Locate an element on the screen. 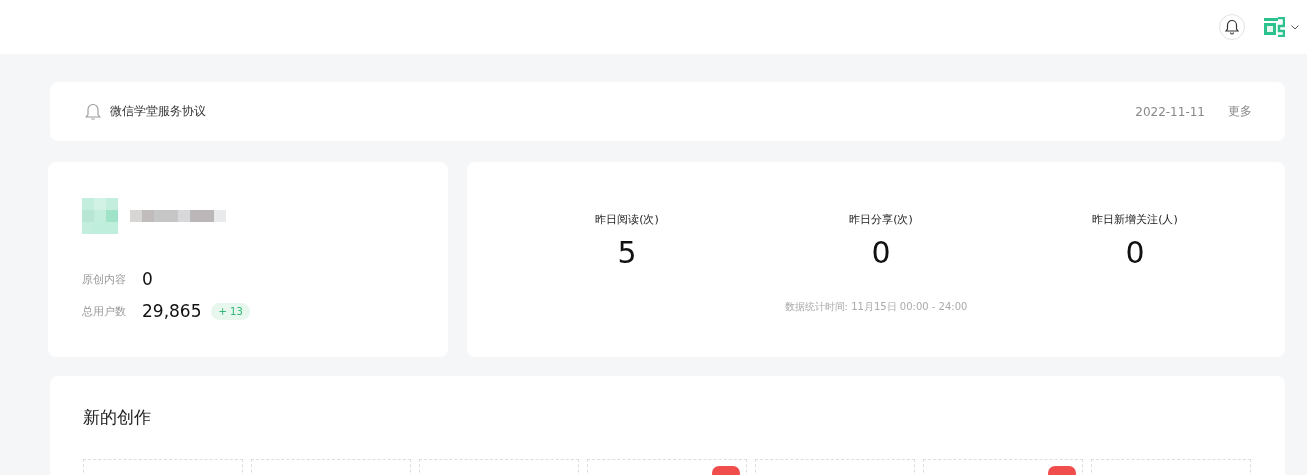 This screenshot has height=475, width=1307. metric-value: 5 is located at coordinates (627, 252).